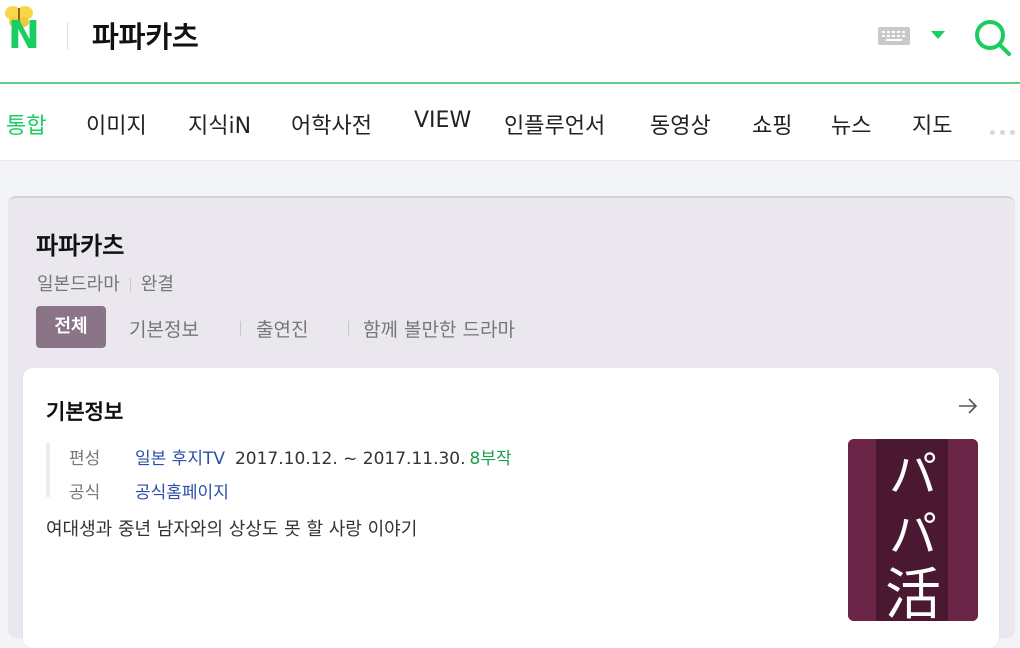  What do you see at coordinates (1005, 129) in the screenshot?
I see `more-tabs-icon` at bounding box center [1005, 129].